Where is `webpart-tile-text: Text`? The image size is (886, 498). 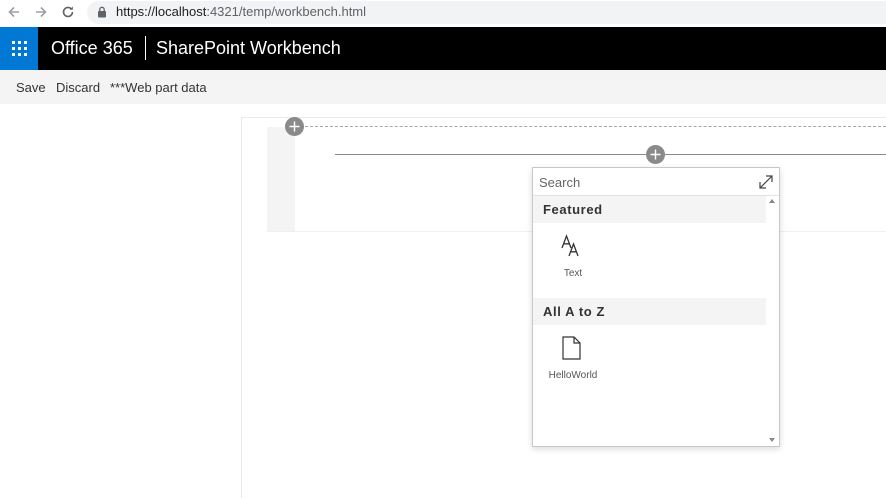 webpart-tile-text: Text is located at coordinates (570, 256).